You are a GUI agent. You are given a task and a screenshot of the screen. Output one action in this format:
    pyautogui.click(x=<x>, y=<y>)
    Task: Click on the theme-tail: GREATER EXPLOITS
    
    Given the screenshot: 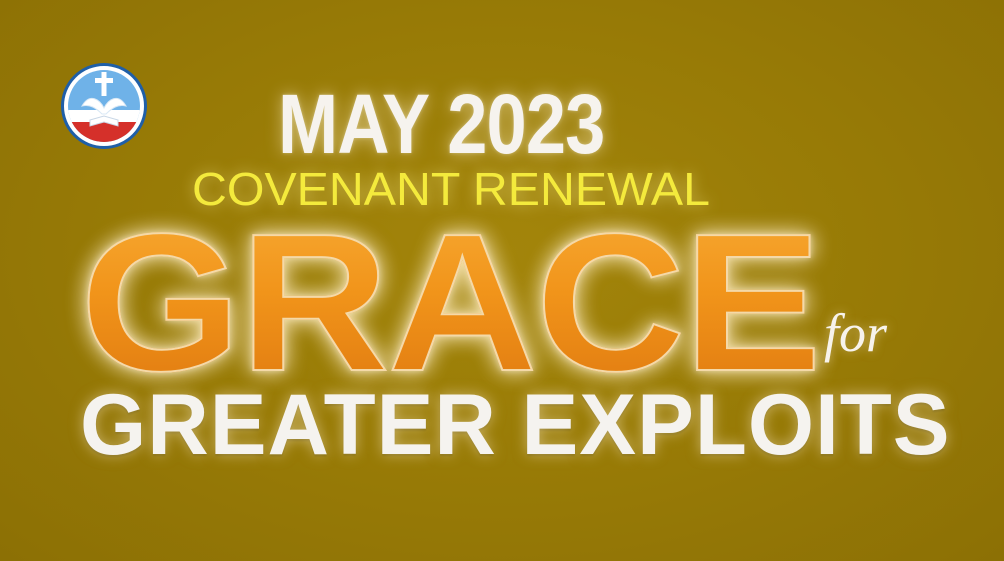 What is the action you would take?
    pyautogui.click(x=515, y=425)
    